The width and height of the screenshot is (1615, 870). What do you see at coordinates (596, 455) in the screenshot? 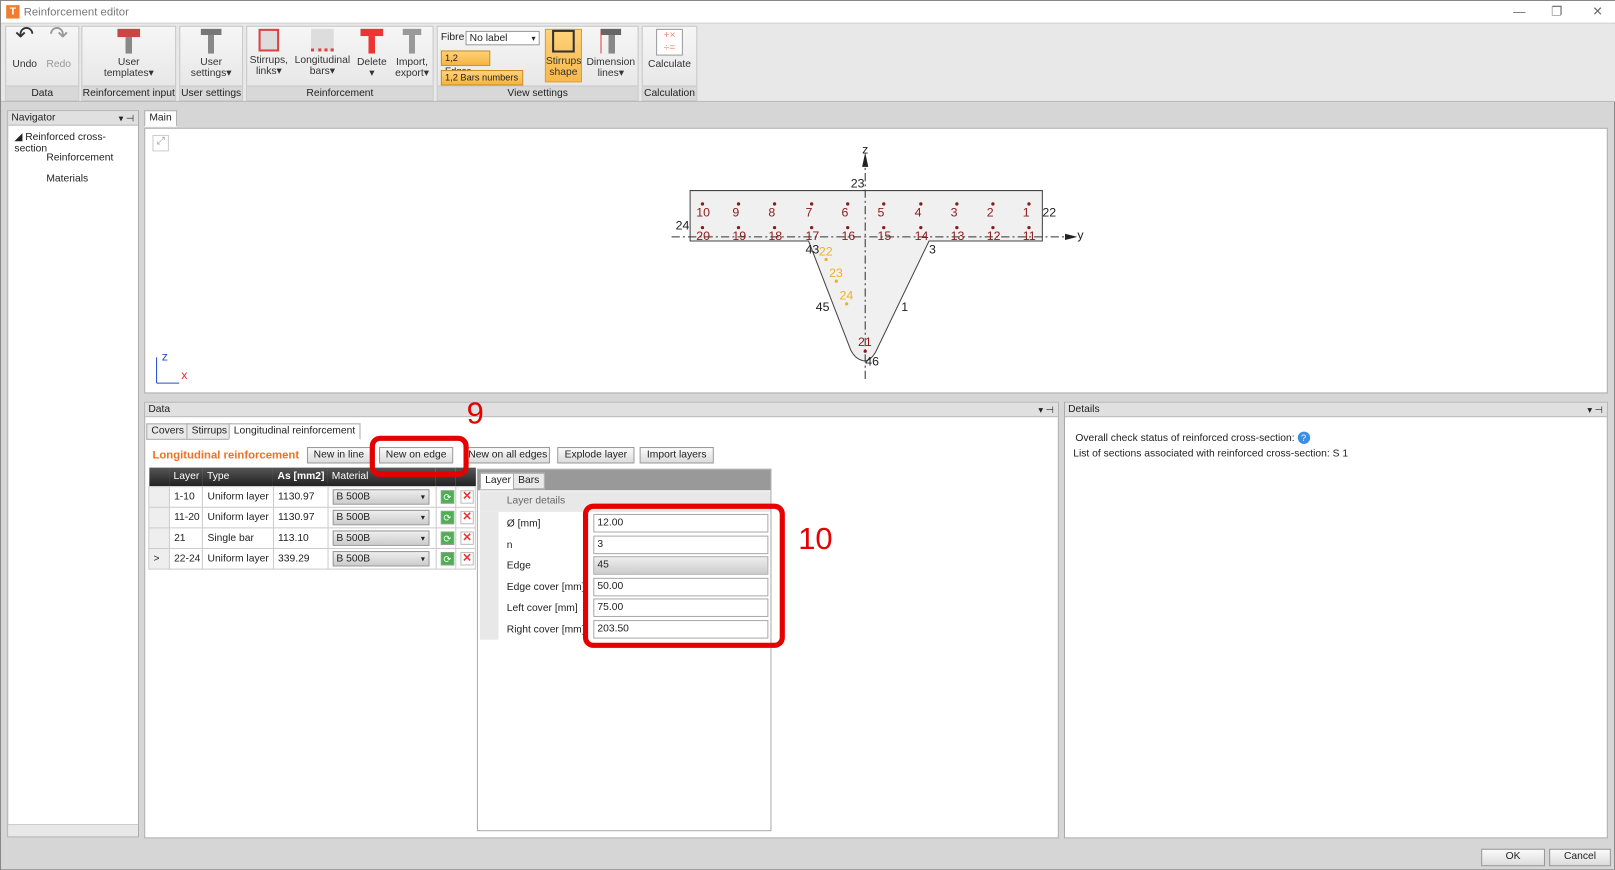
I see `explode-layer-button: Explode layer` at bounding box center [596, 455].